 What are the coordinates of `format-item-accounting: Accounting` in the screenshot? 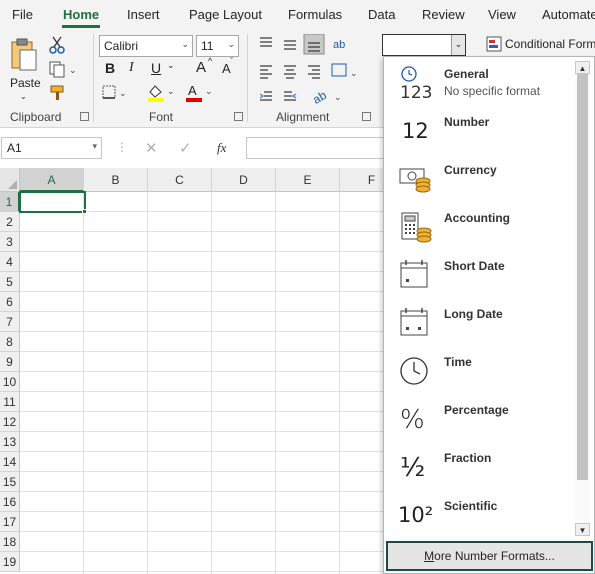 It's located at (479, 225).